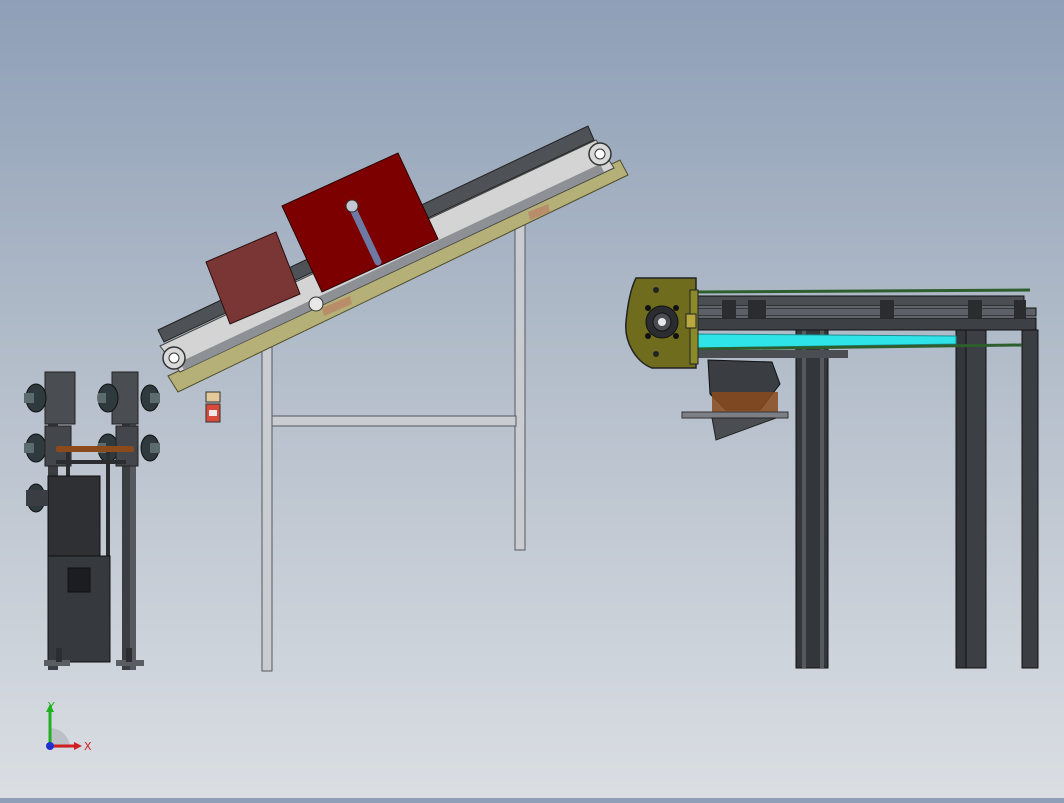  Describe the element at coordinates (735, 415) in the screenshot. I see `motor-plate` at that location.